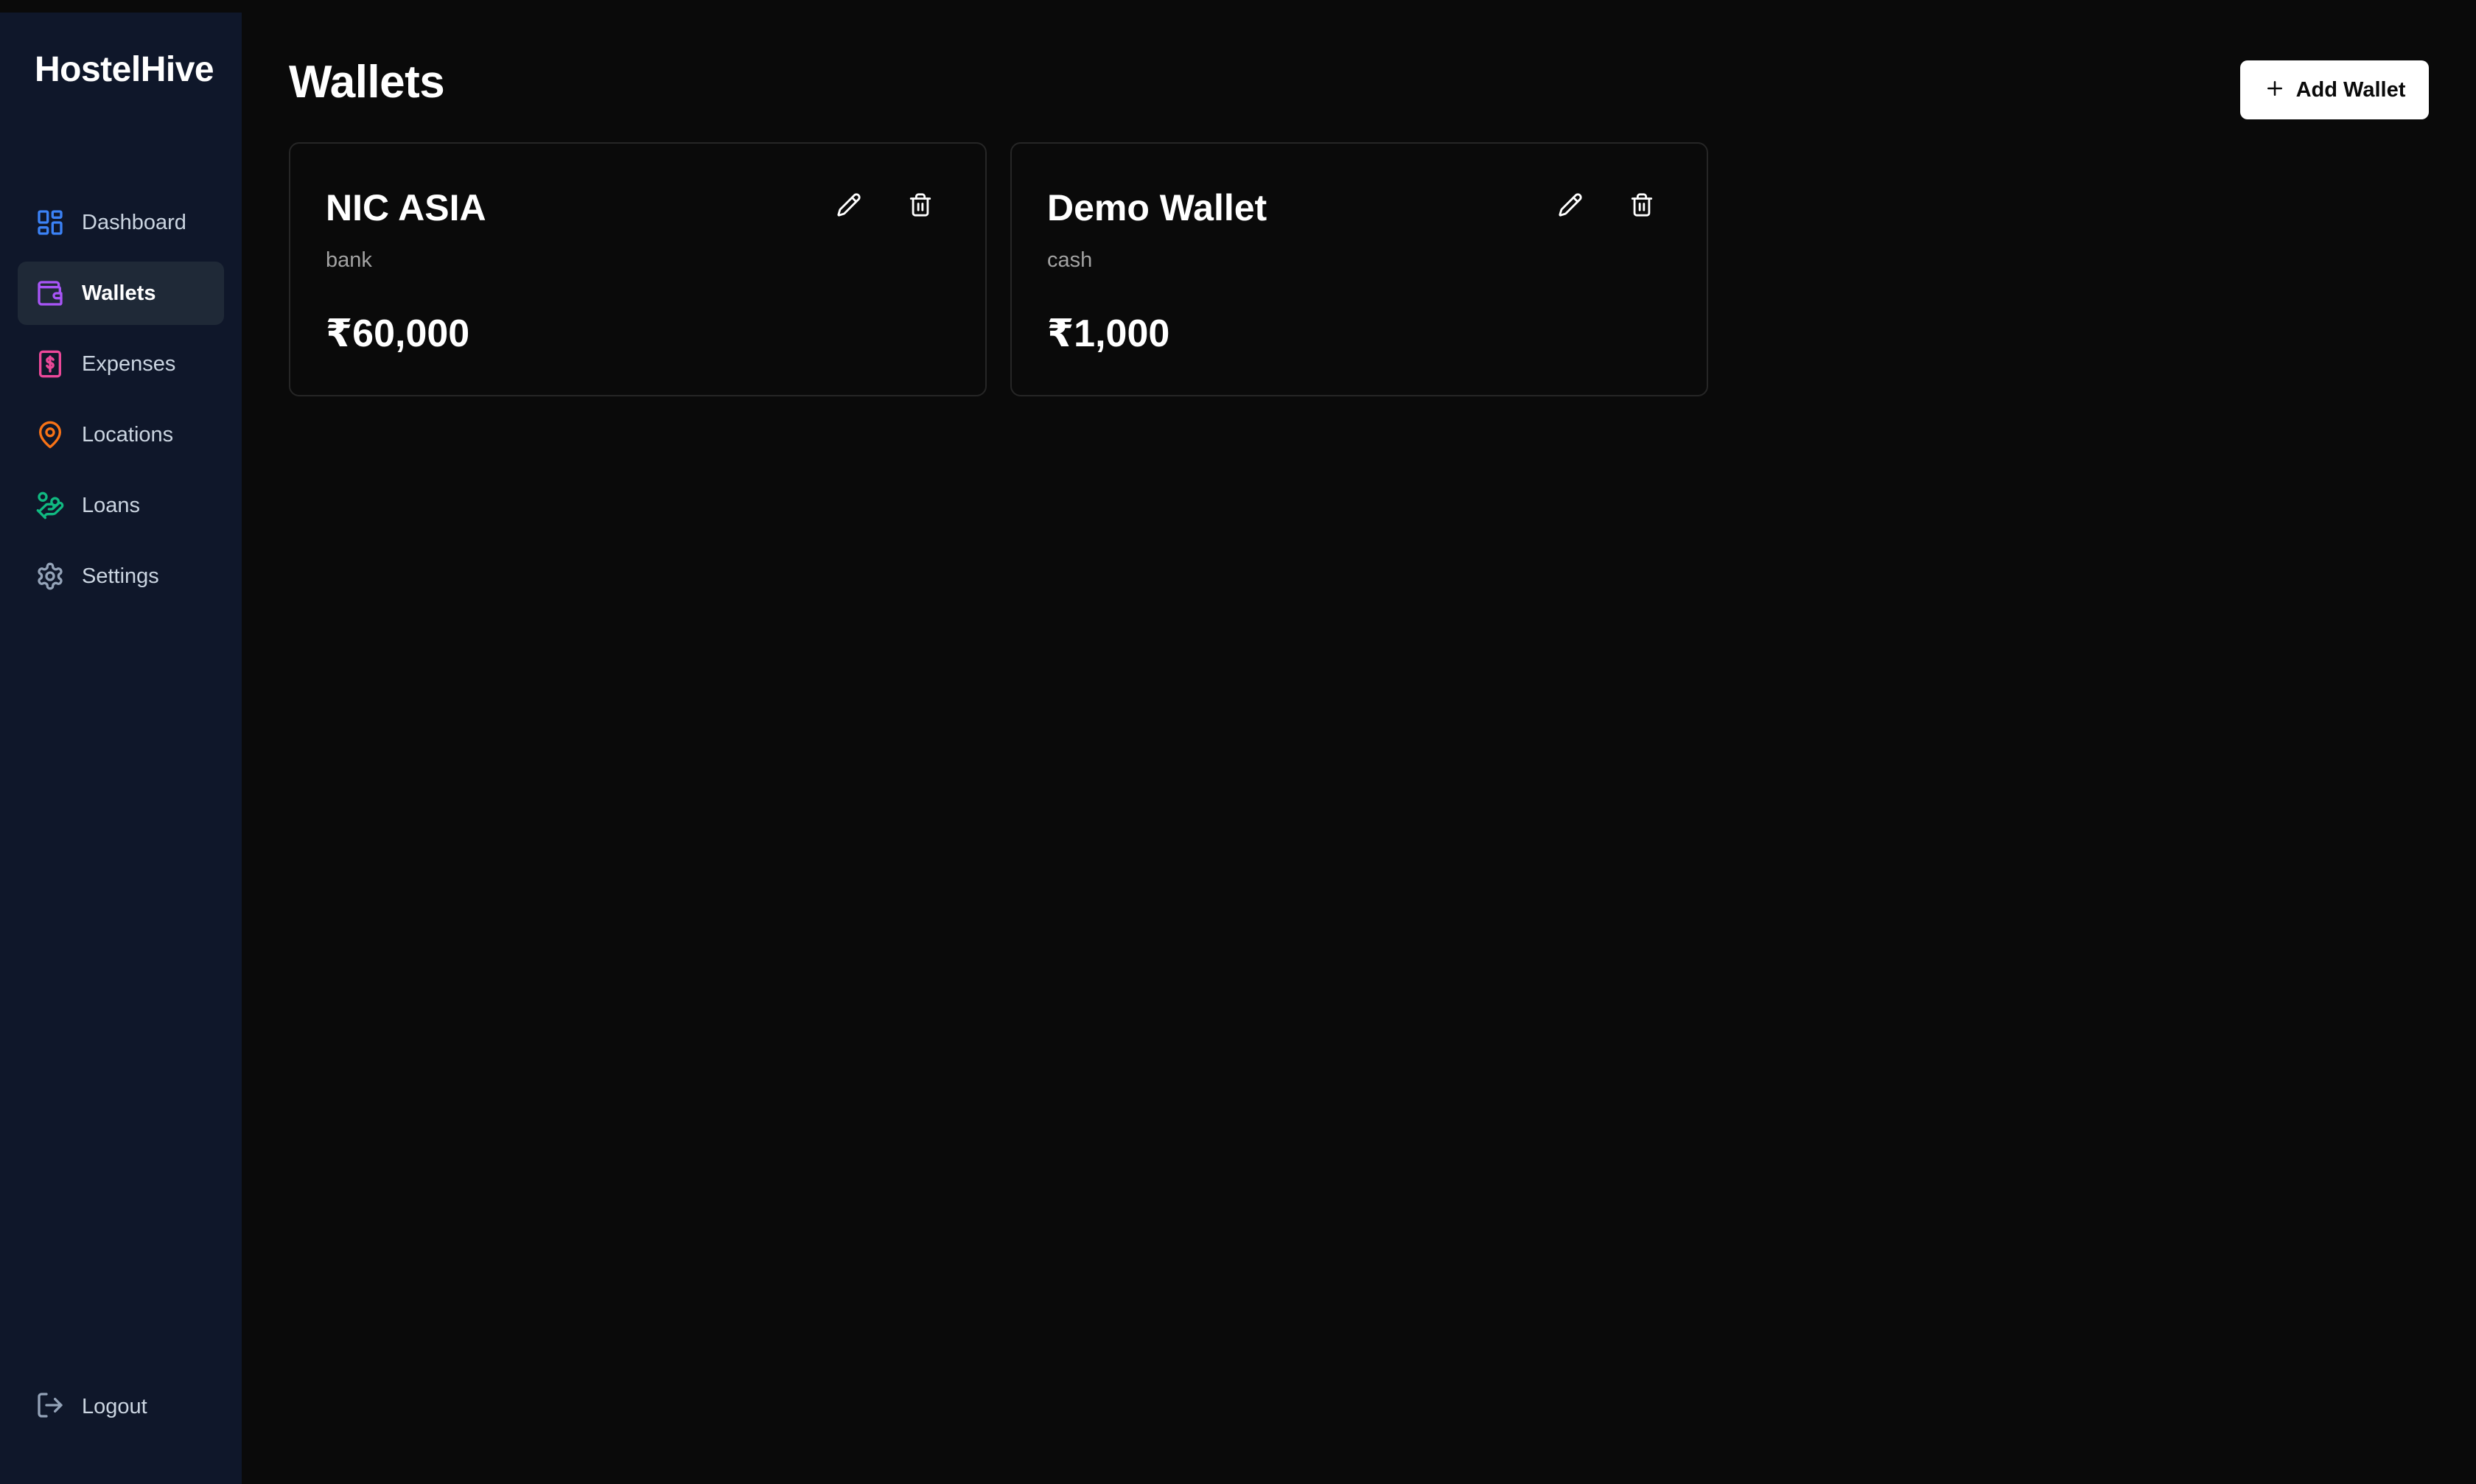 The image size is (2476, 1484). Describe the element at coordinates (367, 82) in the screenshot. I see `page-title: Wallets` at that location.